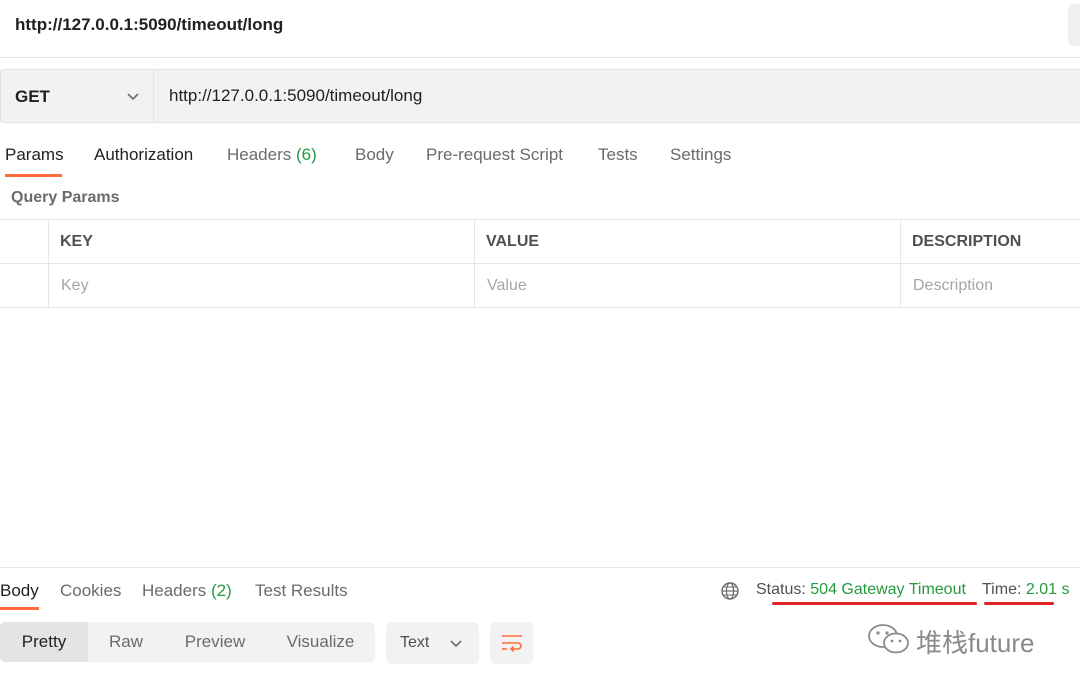  Describe the element at coordinates (540, 29) in the screenshot. I see `title-bar: http://127.0.0.1:5090/timeout/long` at that location.